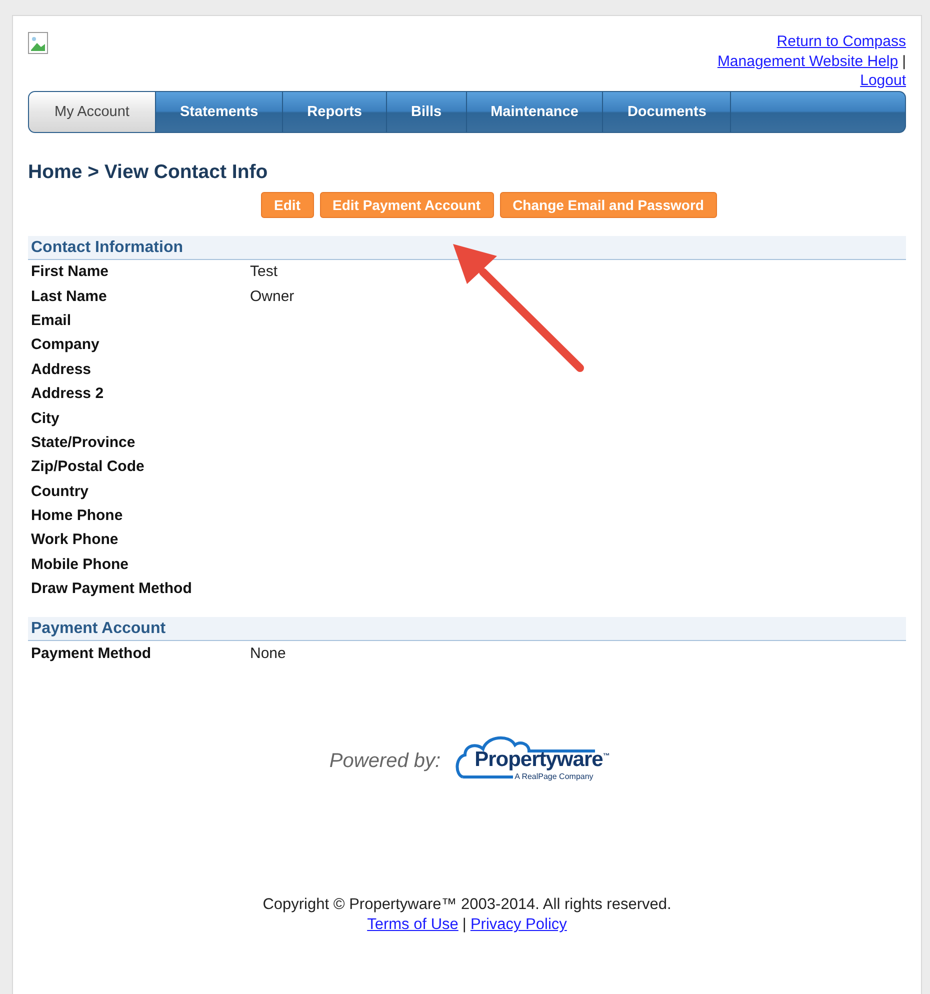 The height and width of the screenshot is (994, 930). Describe the element at coordinates (77, 515) in the screenshot. I see `field-label: Home Phone` at that location.